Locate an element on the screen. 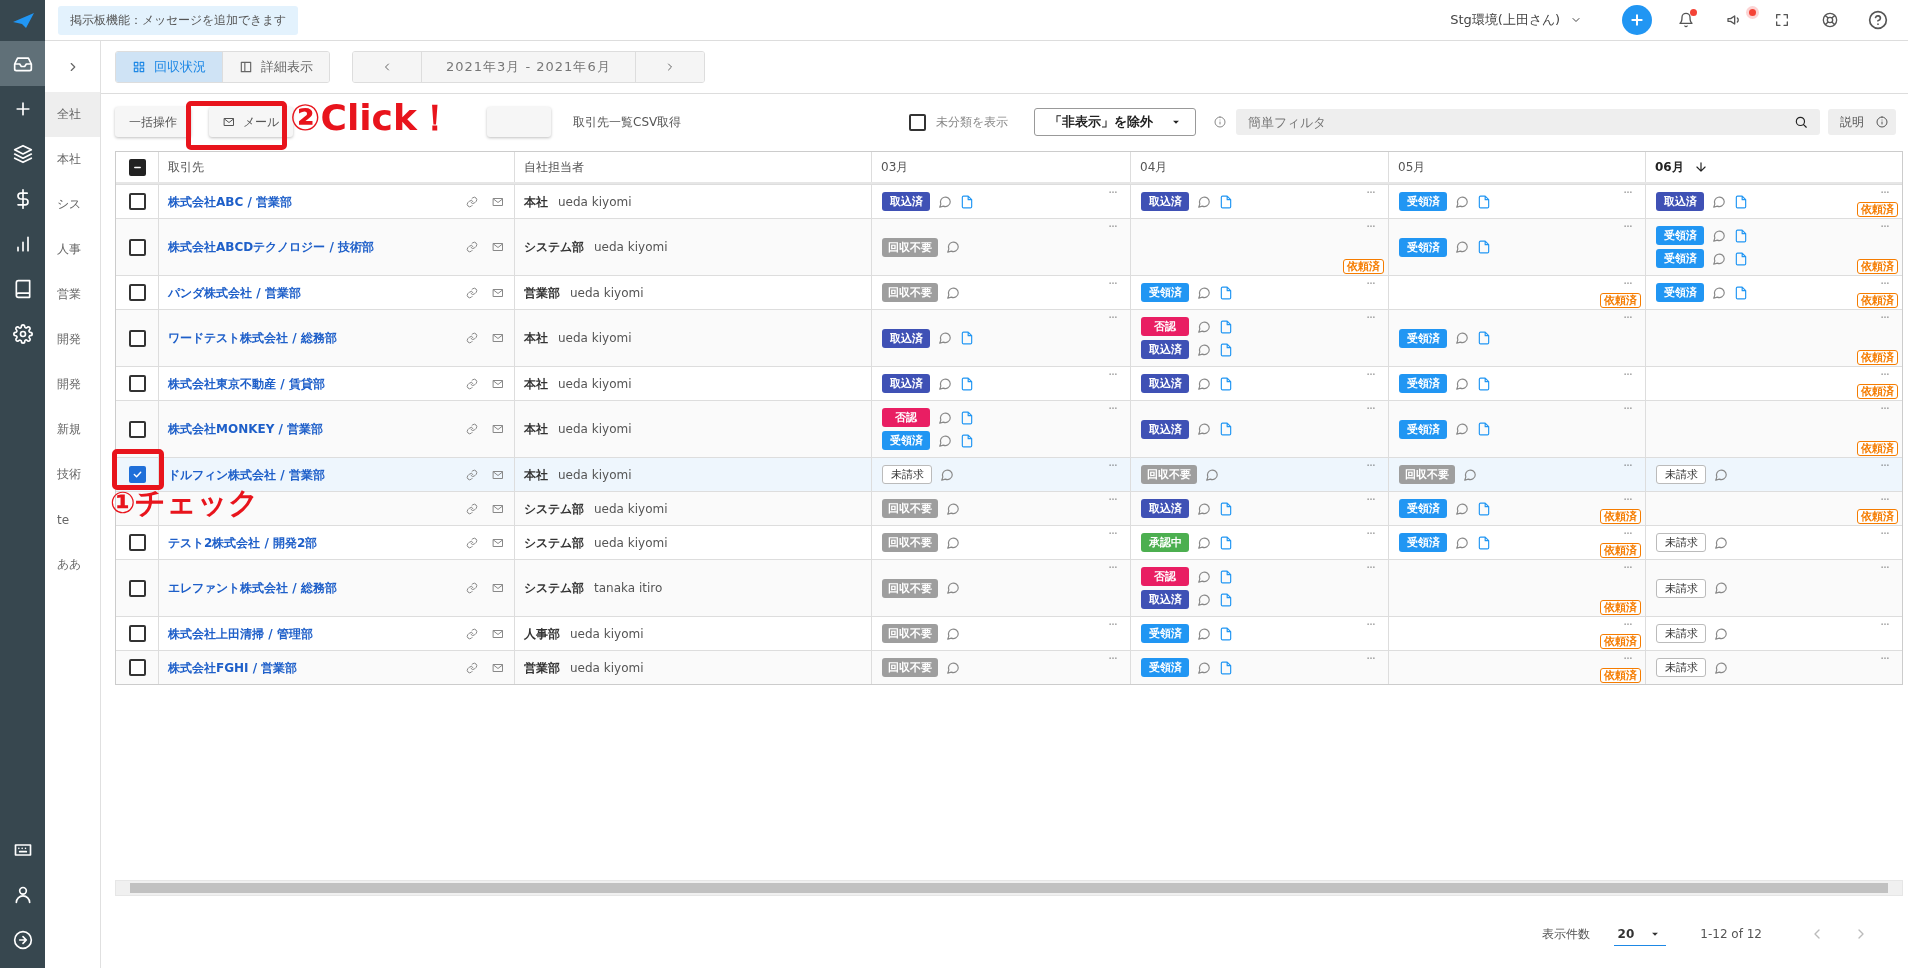 Image resolution: width=1908 pixels, height=968 pixels. mail-button: メール is located at coordinates (251, 122).